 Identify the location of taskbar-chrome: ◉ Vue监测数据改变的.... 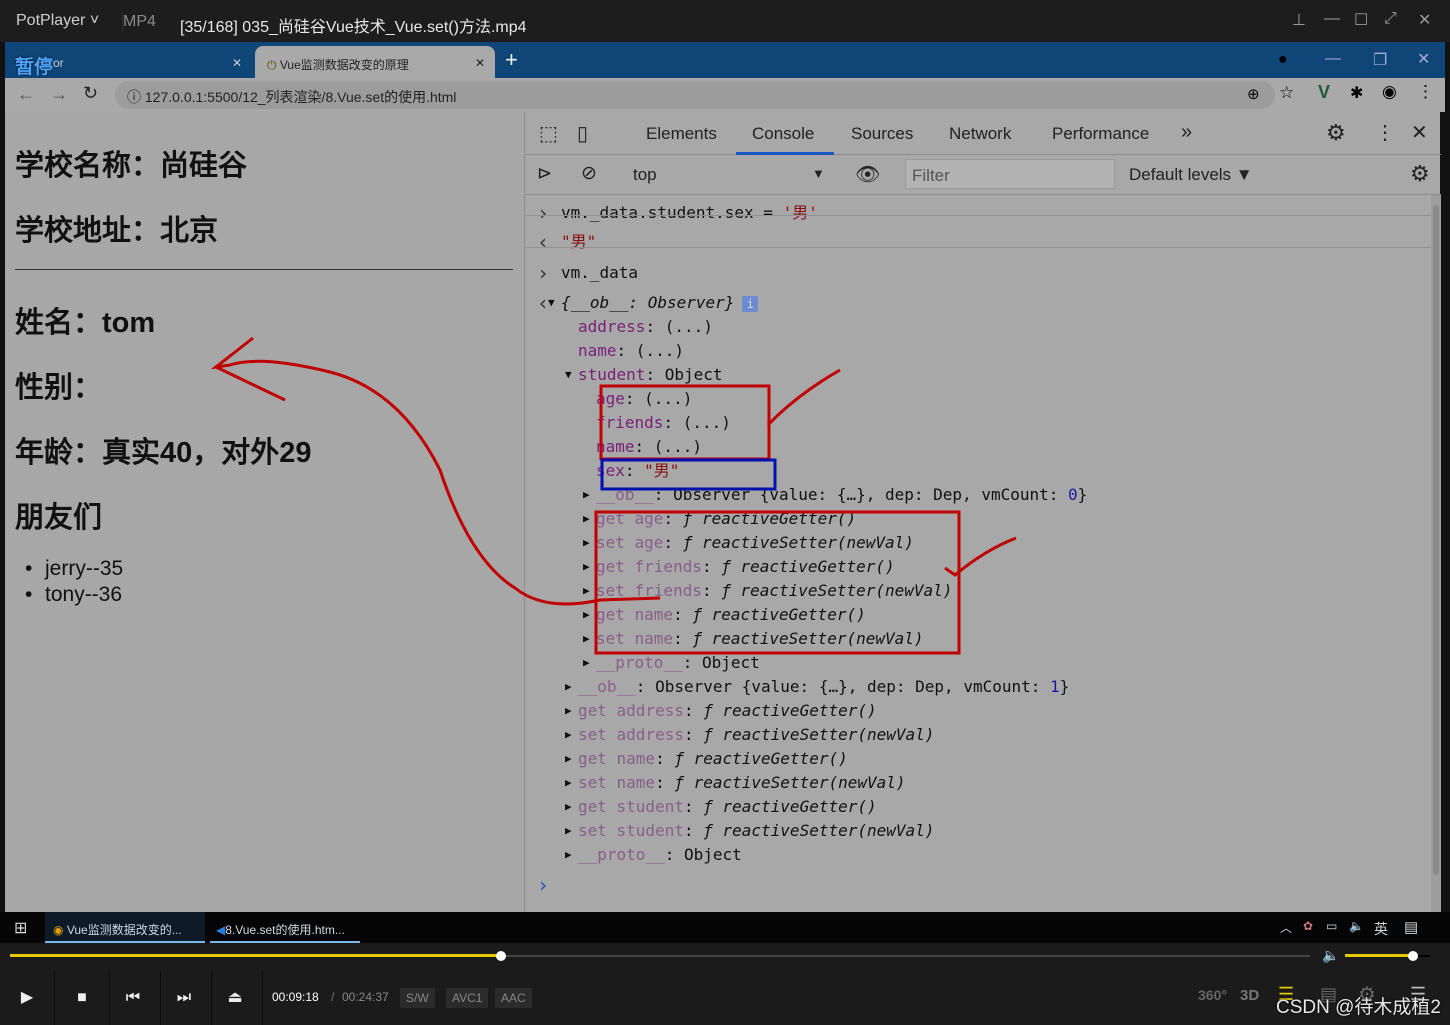
(125, 927).